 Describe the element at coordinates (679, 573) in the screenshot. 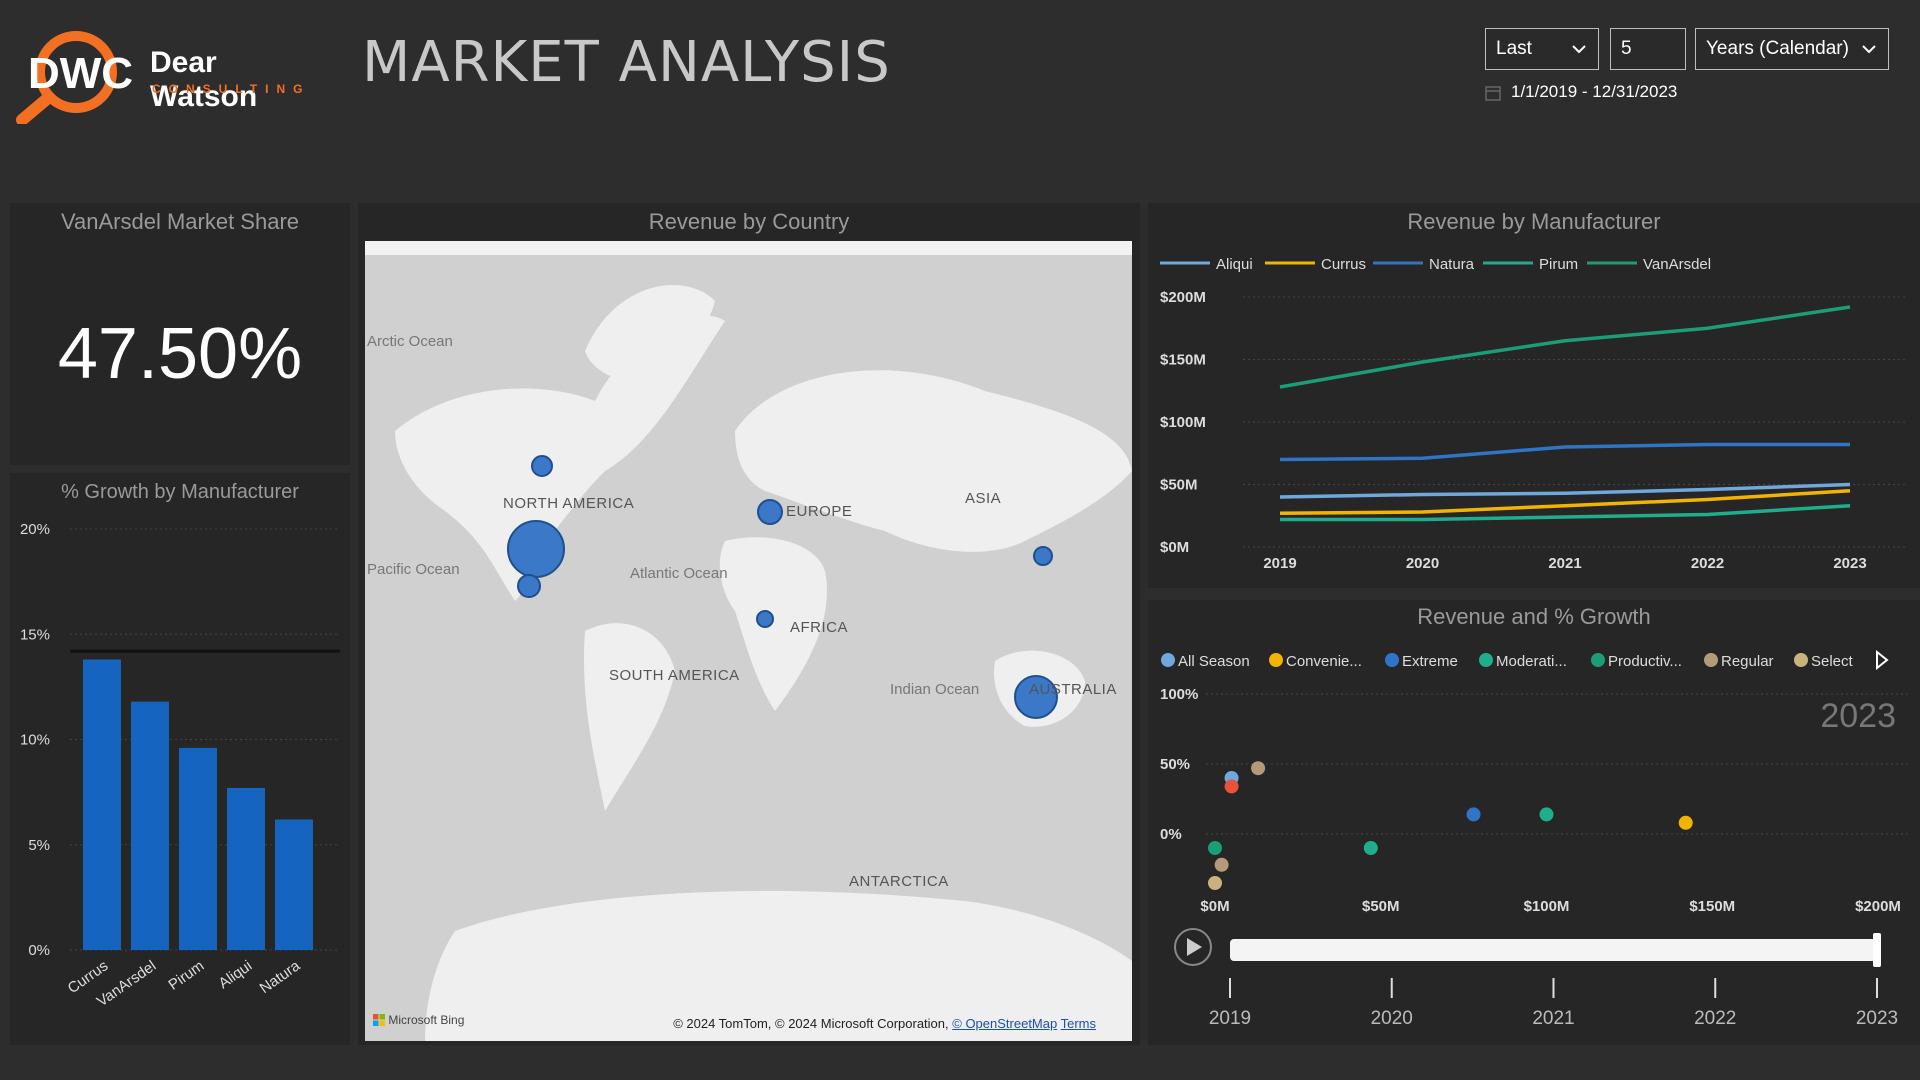

I see `map-label-atlantic-ocean: Atlantic Ocean` at that location.